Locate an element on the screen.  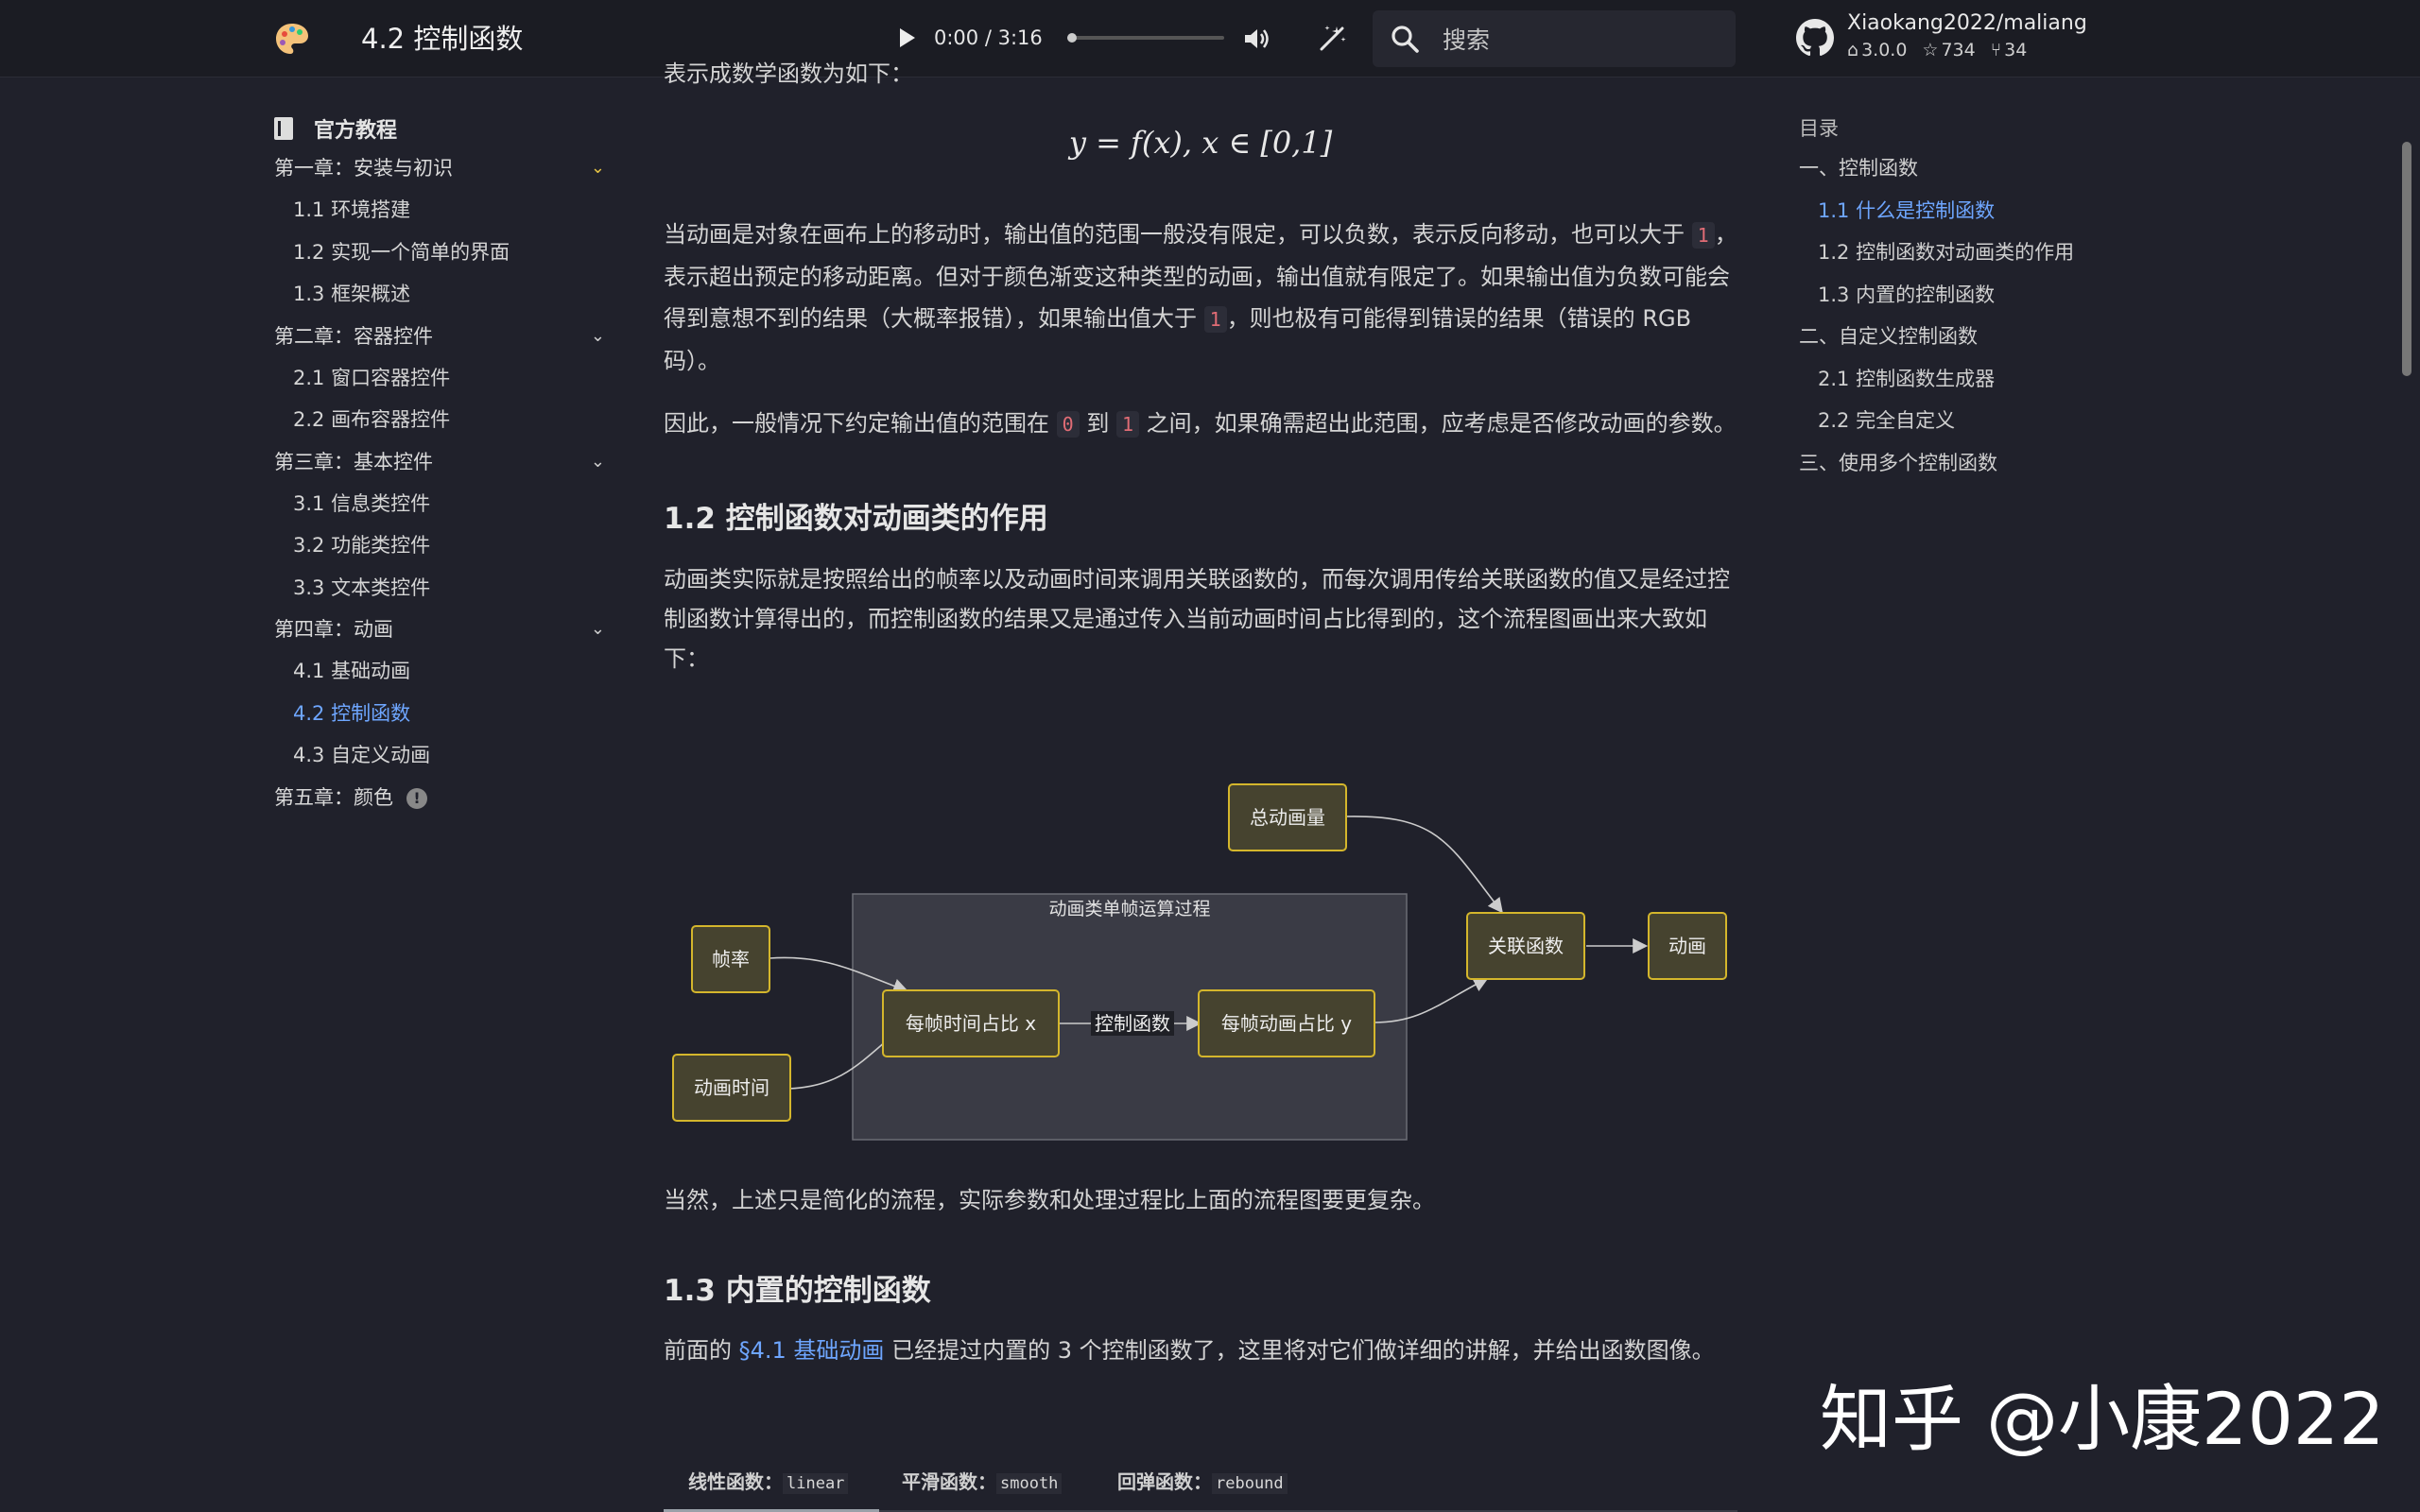
tab-smooth: 平滑函数：smooth is located at coordinates (982, 1480).